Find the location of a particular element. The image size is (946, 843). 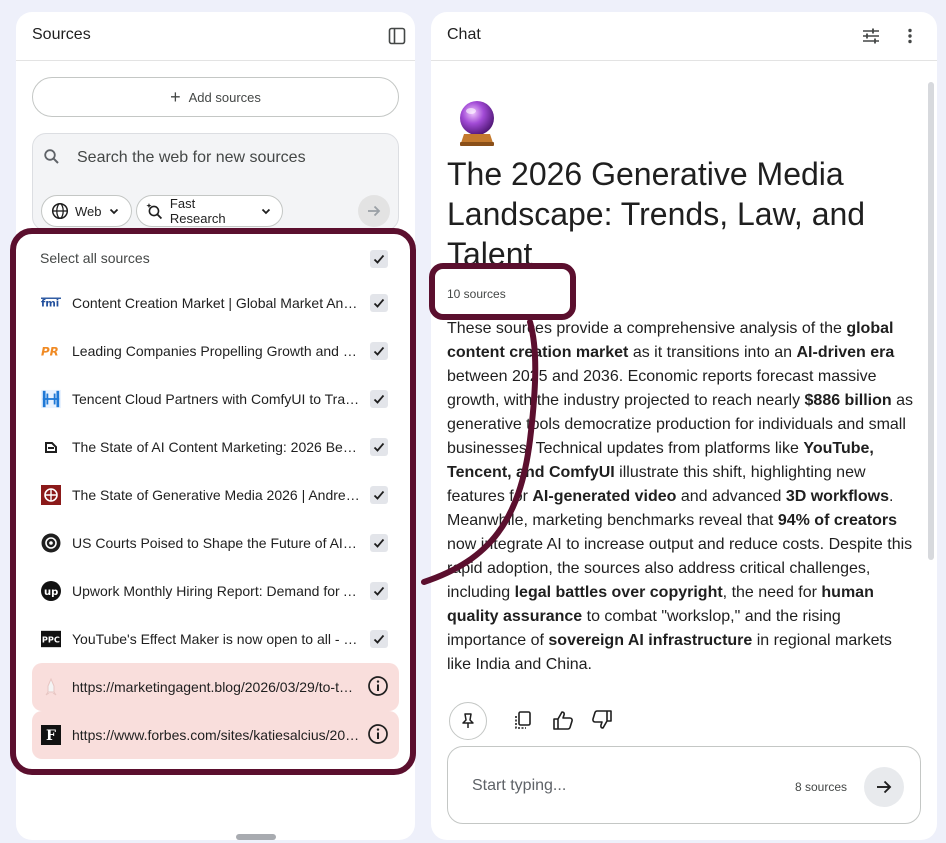

svg-text: PPC is located at coordinates (51, 640).